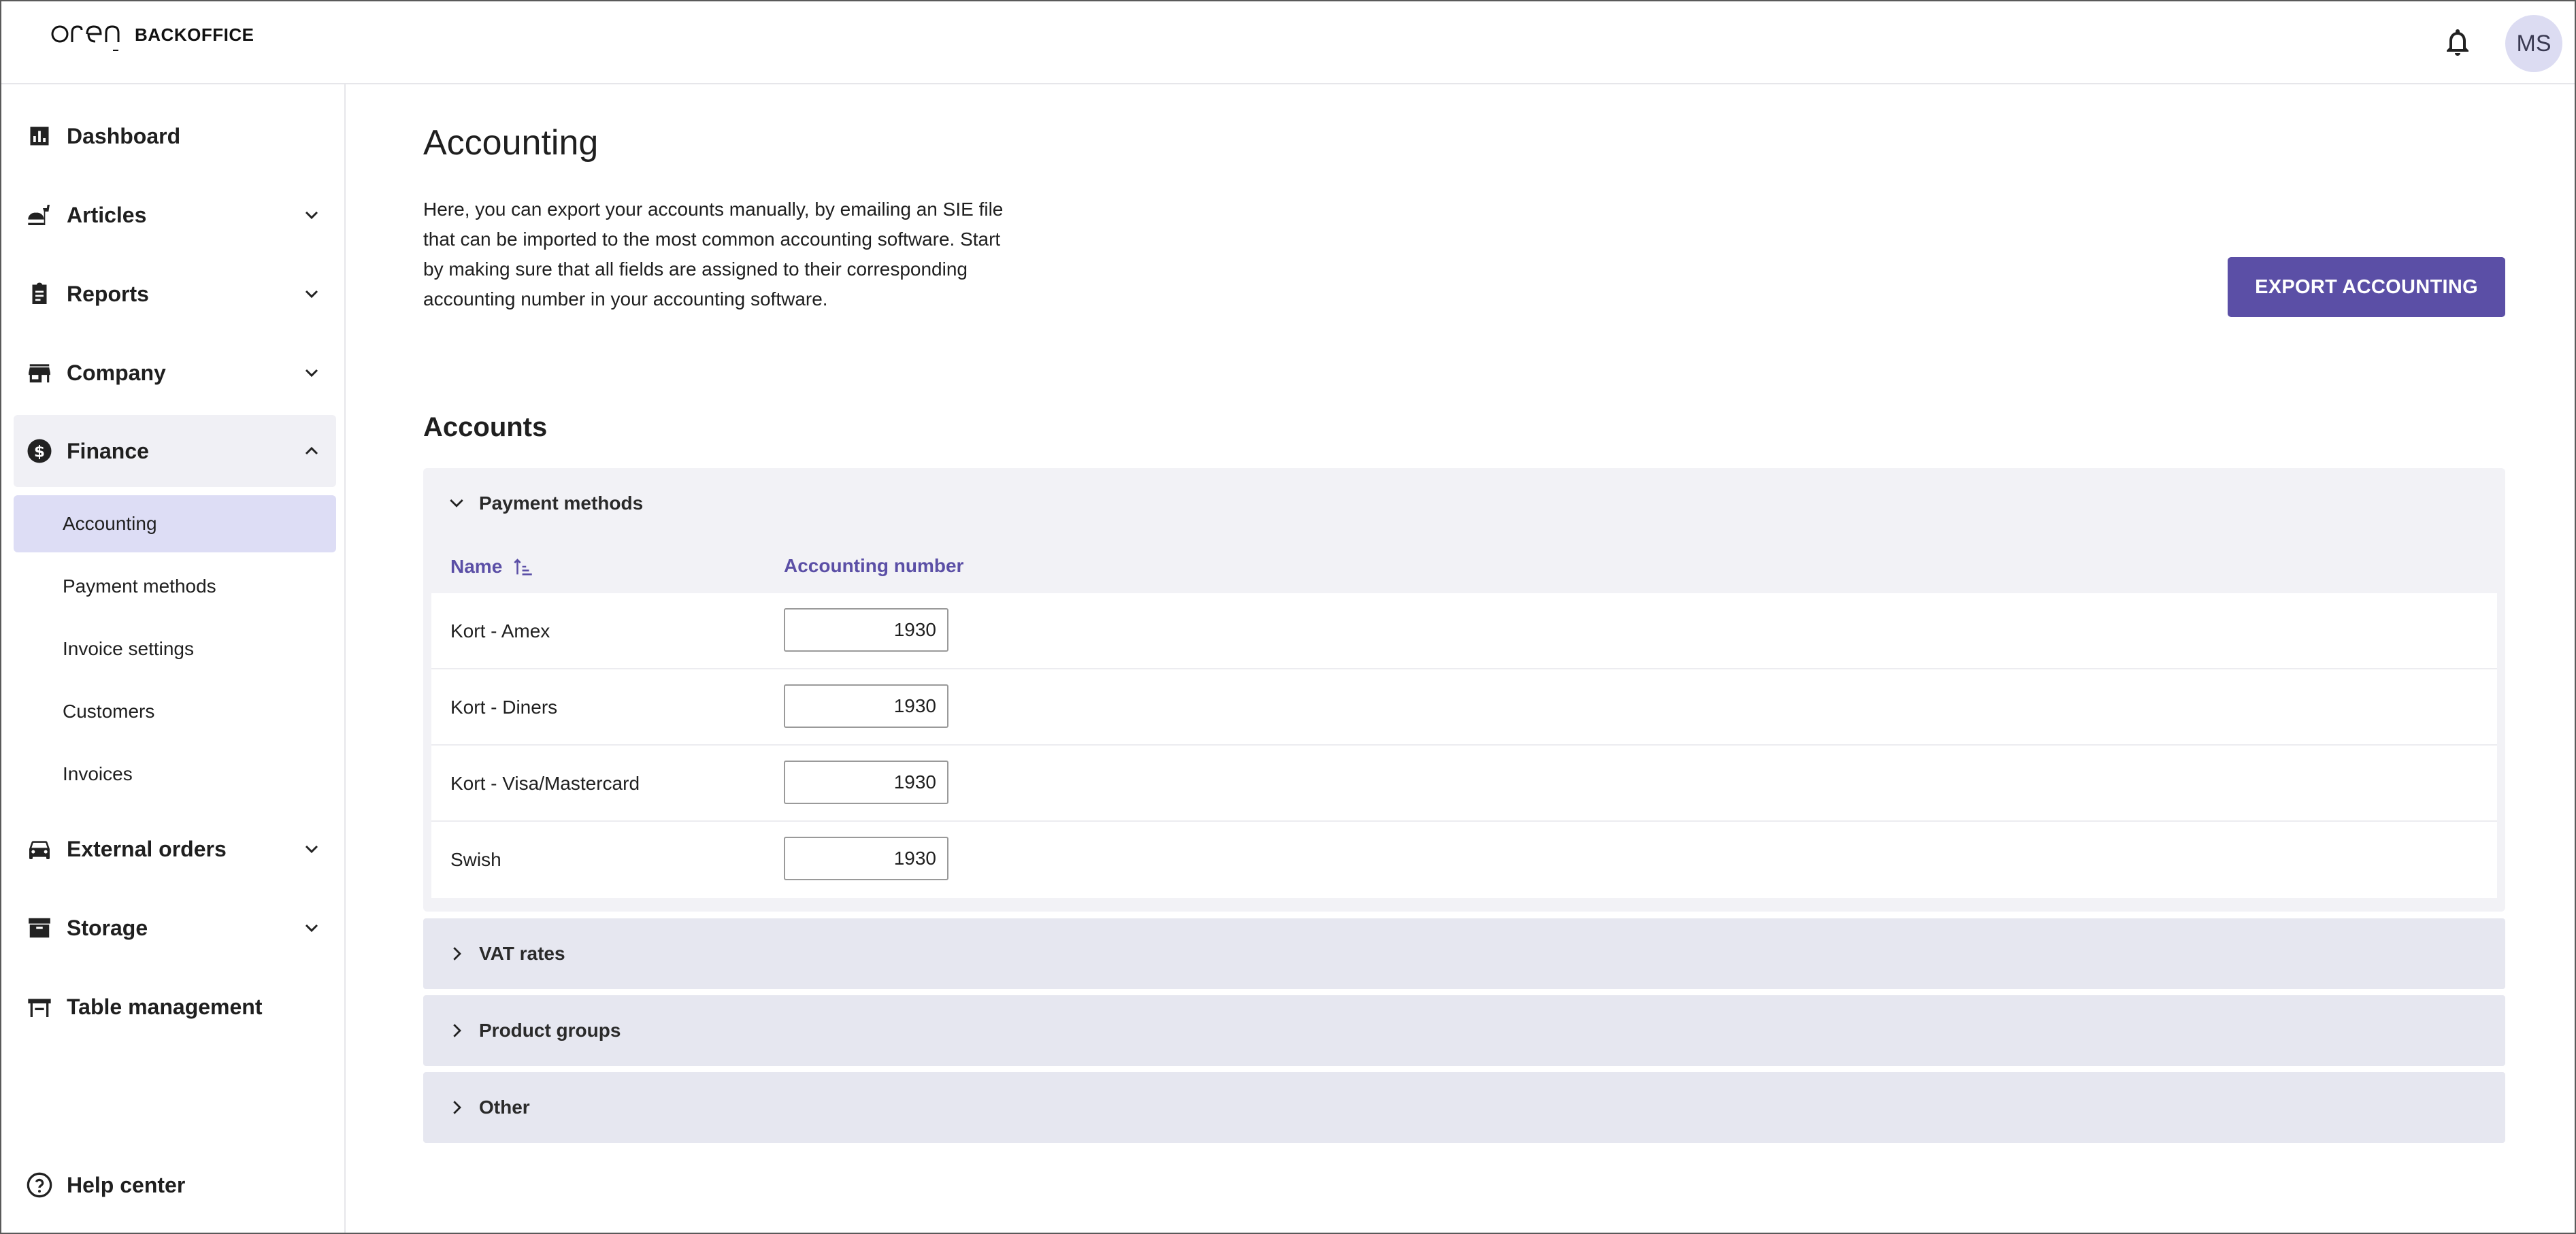 Image resolution: width=2576 pixels, height=1234 pixels. Describe the element at coordinates (165, 1006) in the screenshot. I see `sidebar-item-label: Table management` at that location.